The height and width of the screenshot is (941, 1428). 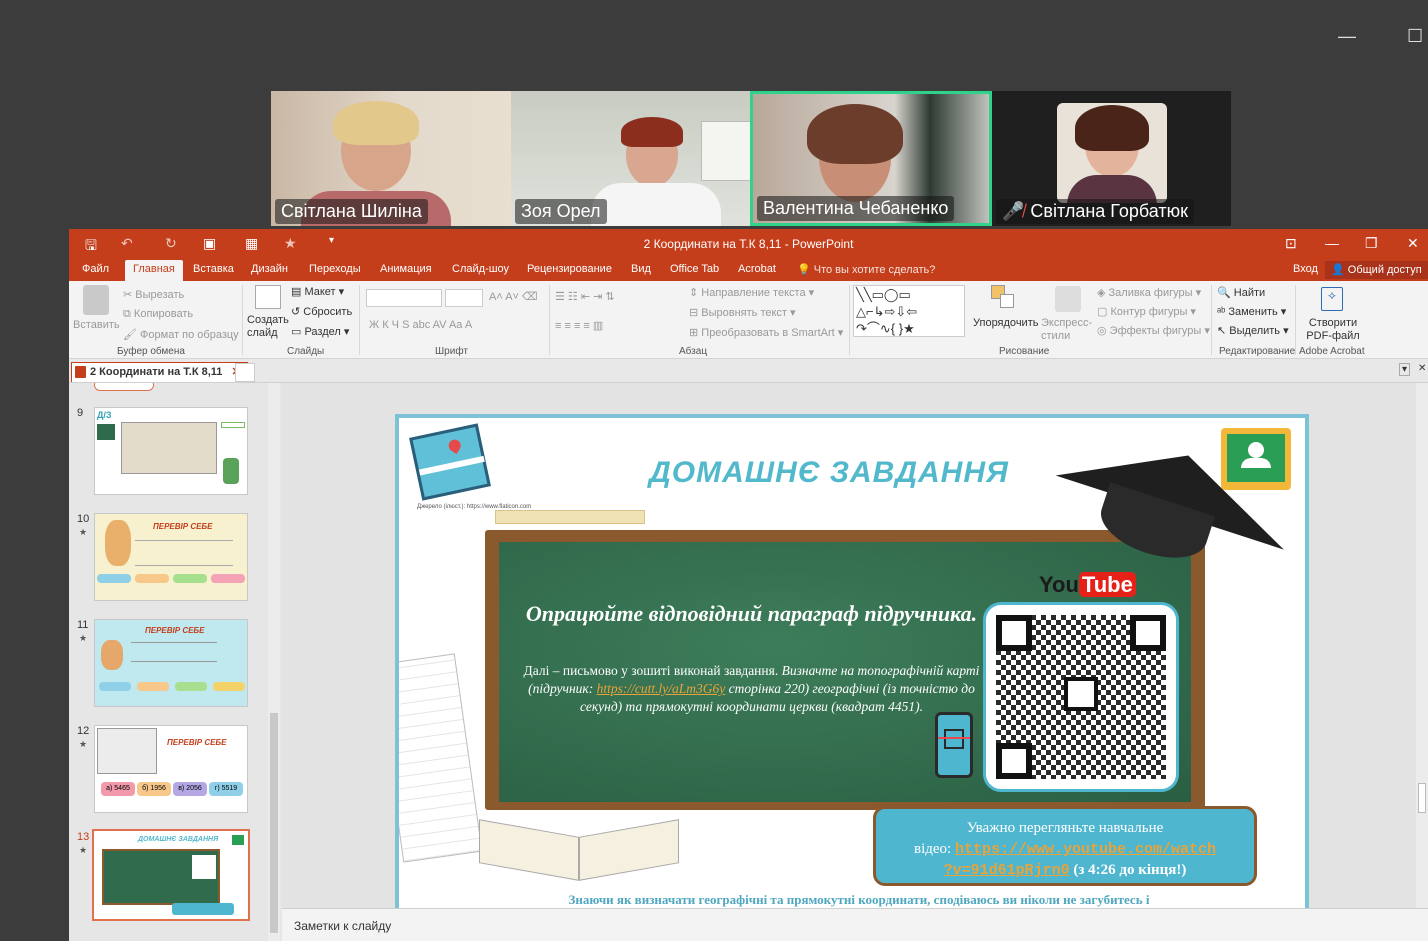 What do you see at coordinates (406, 269) in the screenshot?
I see `tab-animations: Анимация` at bounding box center [406, 269].